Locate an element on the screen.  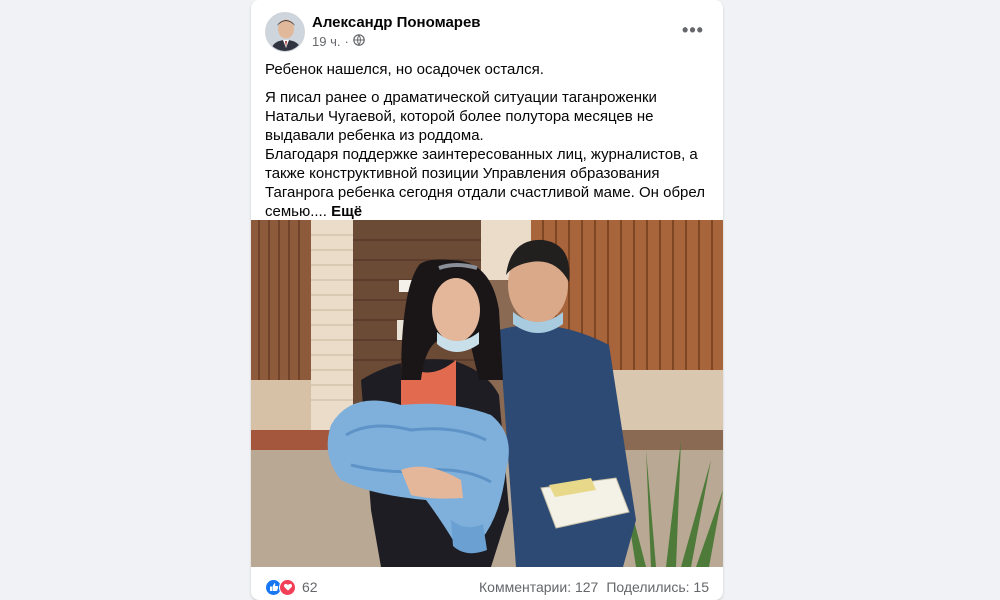
post-header: Александр Пономарев 19 ч. · ••• is located at coordinates (487, 33).